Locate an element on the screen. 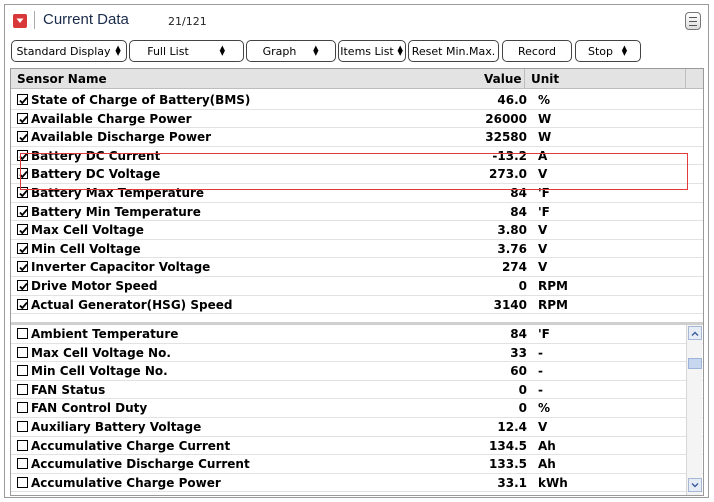 This screenshot has height=502, width=714. scroll-up-button is located at coordinates (695, 333).